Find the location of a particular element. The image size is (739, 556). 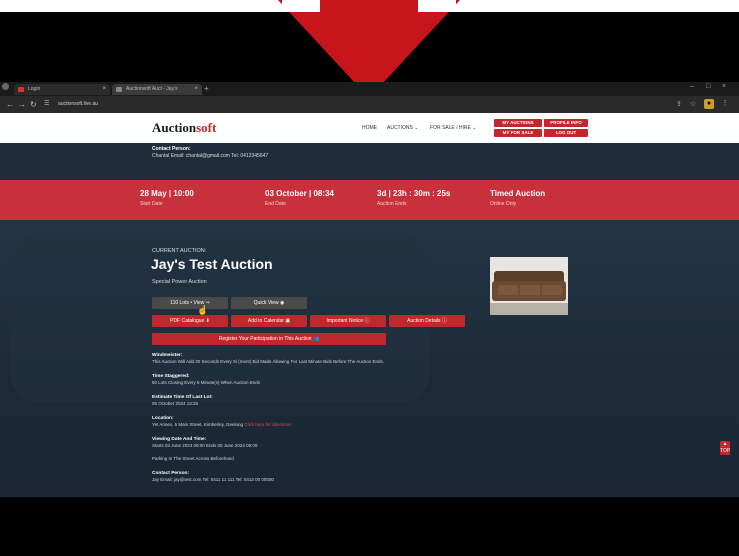

stat-auction-type: Timed Auction Online Only is located at coordinates (517, 198).